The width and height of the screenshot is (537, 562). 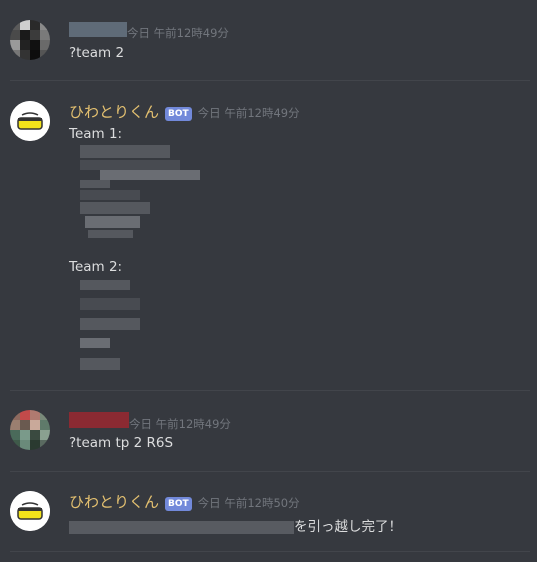 What do you see at coordinates (181, 527) in the screenshot?
I see `redacted-text` at bounding box center [181, 527].